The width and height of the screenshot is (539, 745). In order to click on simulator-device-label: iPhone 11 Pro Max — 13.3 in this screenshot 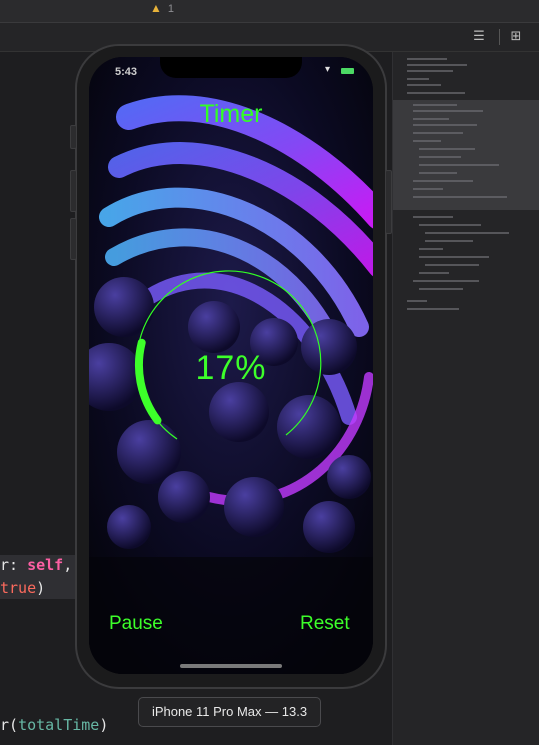, I will do `click(229, 712)`.